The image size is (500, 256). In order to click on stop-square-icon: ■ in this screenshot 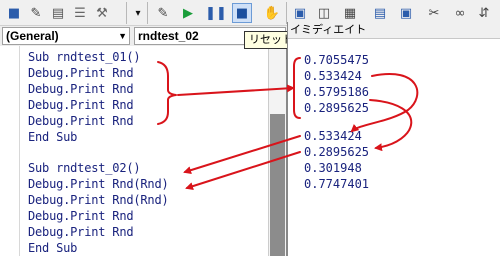, I will do `click(14, 13)`.